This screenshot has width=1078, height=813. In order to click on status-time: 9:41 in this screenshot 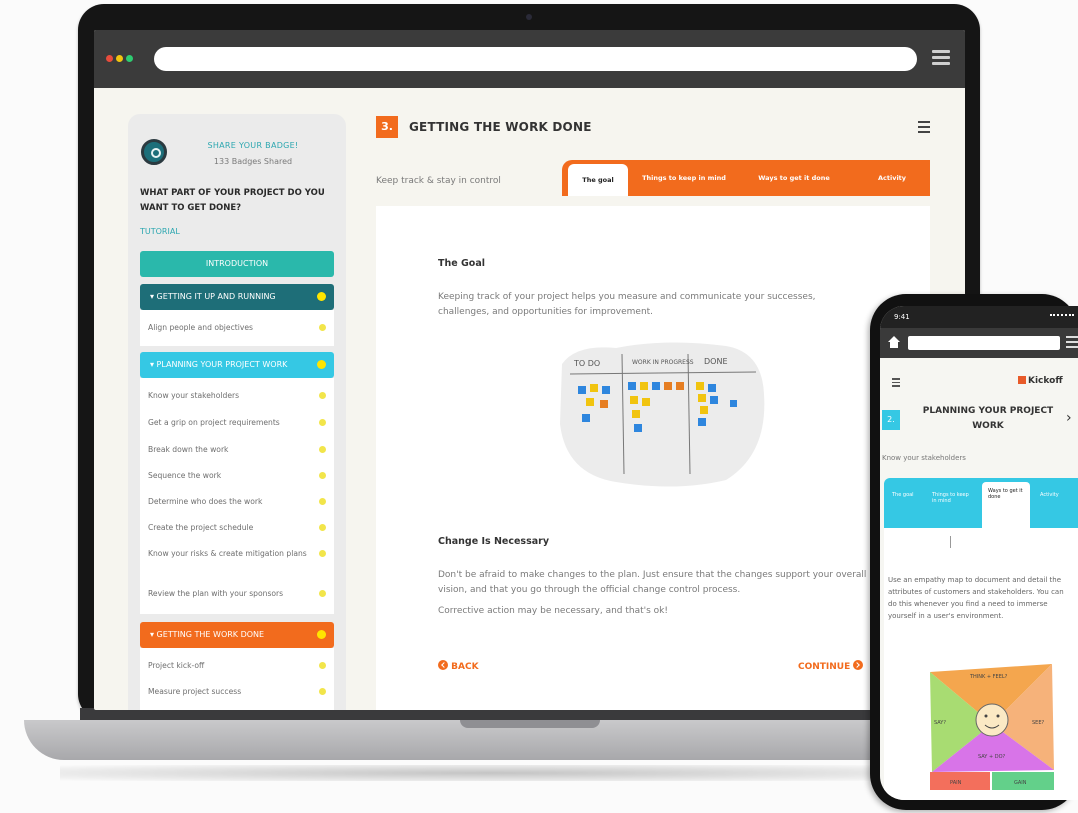, I will do `click(902, 317)`.